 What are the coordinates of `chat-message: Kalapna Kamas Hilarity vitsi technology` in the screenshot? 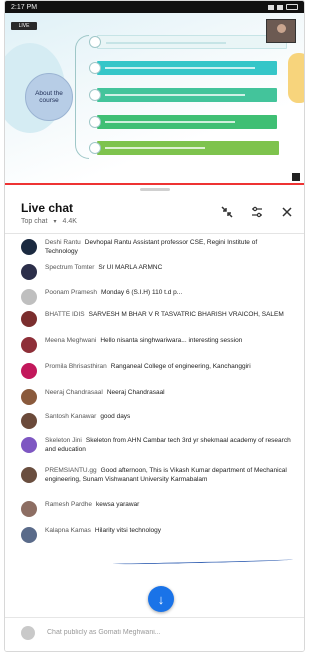 It's located at (156, 535).